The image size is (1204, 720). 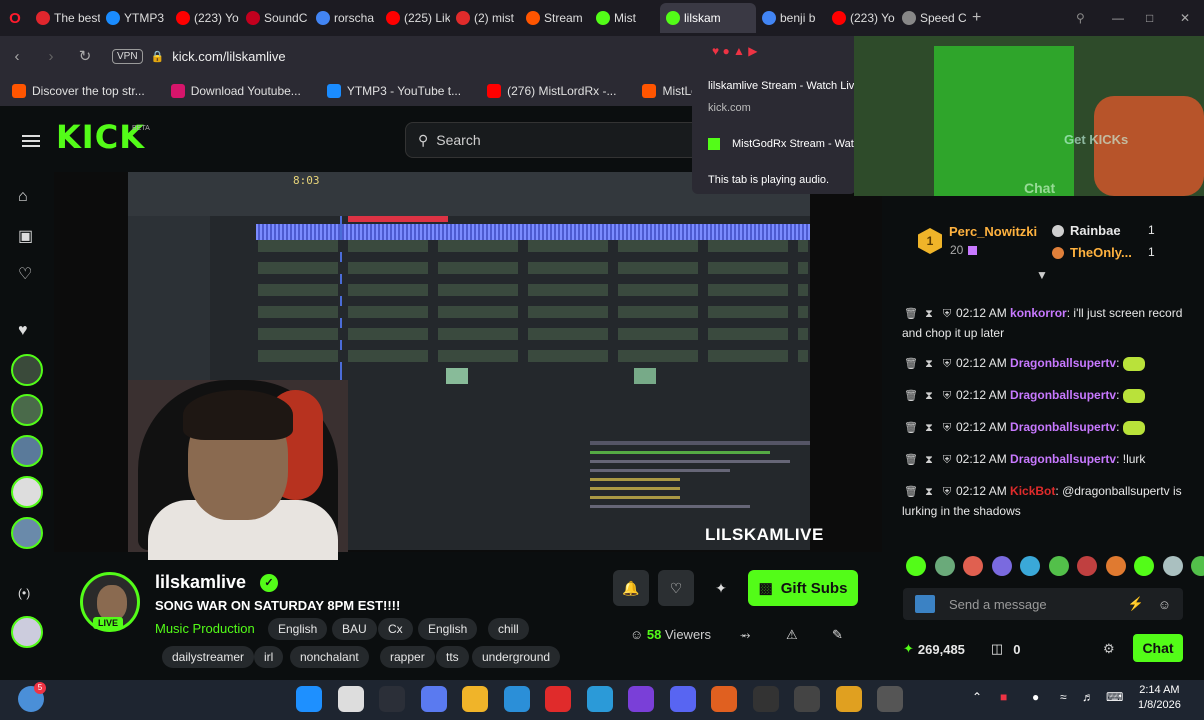 I want to click on emote-picker-icon, so click(x=925, y=604).